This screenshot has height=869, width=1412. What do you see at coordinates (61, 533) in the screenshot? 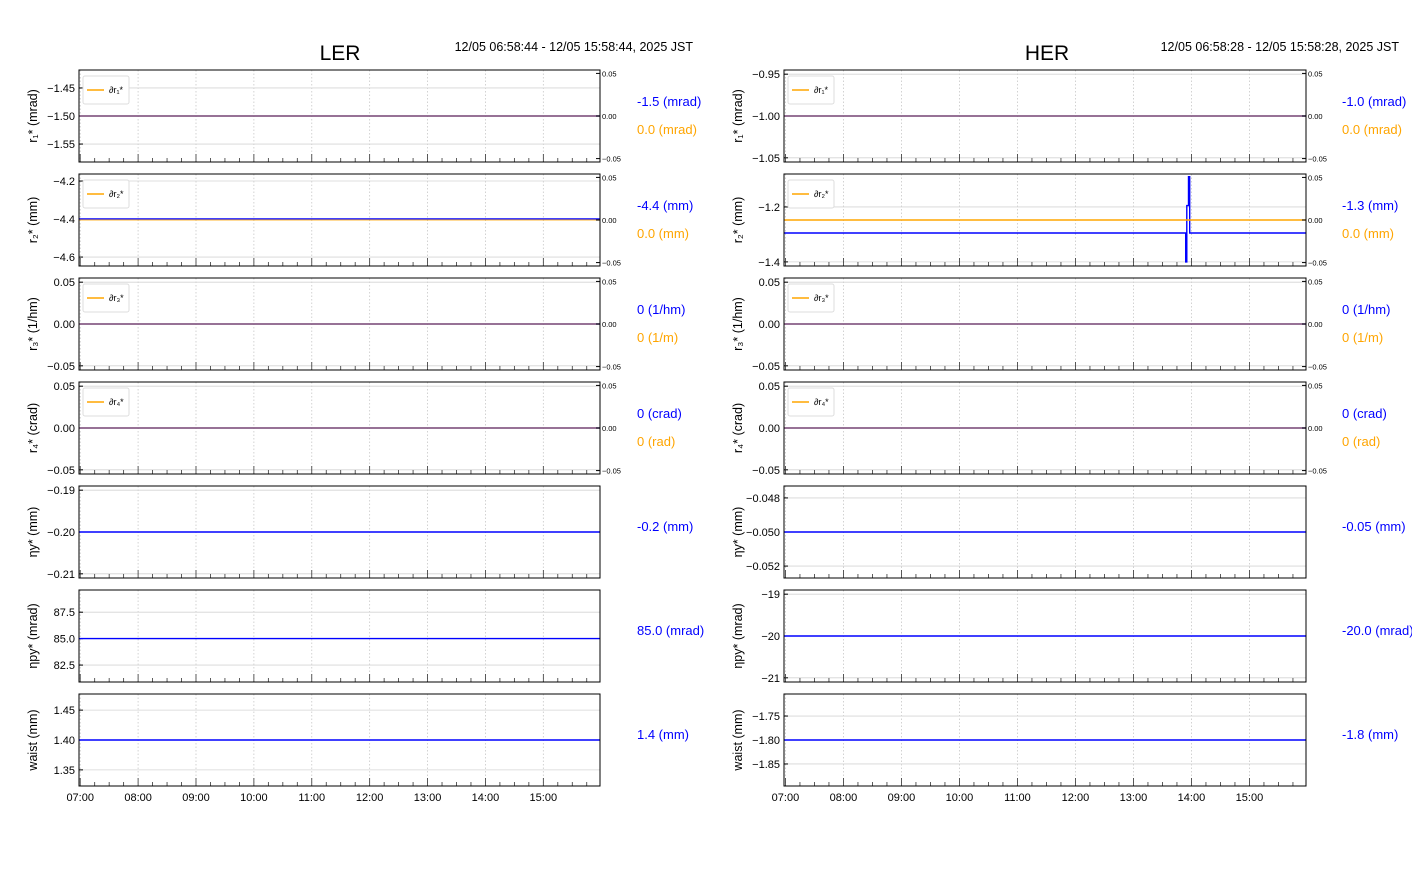
I see `y-tick-label: −0.20` at bounding box center [61, 533].